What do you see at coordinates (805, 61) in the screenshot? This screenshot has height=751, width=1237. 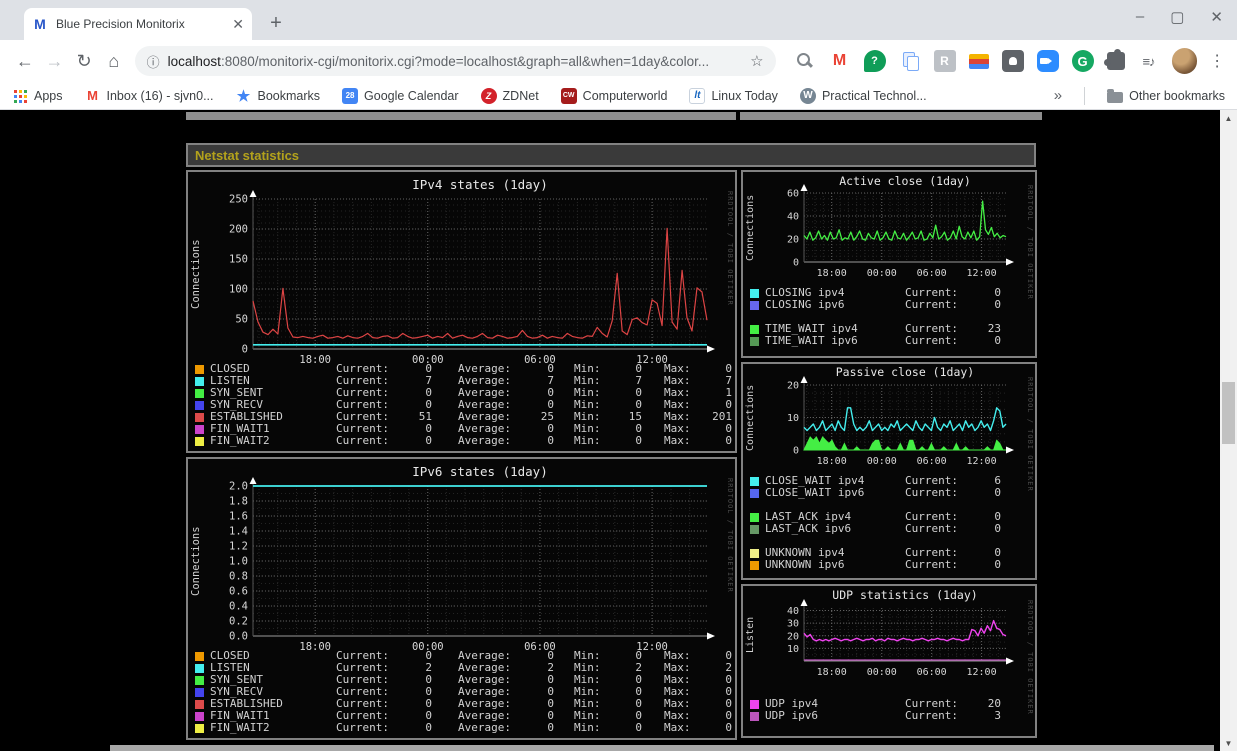 I see `search-icon` at bounding box center [805, 61].